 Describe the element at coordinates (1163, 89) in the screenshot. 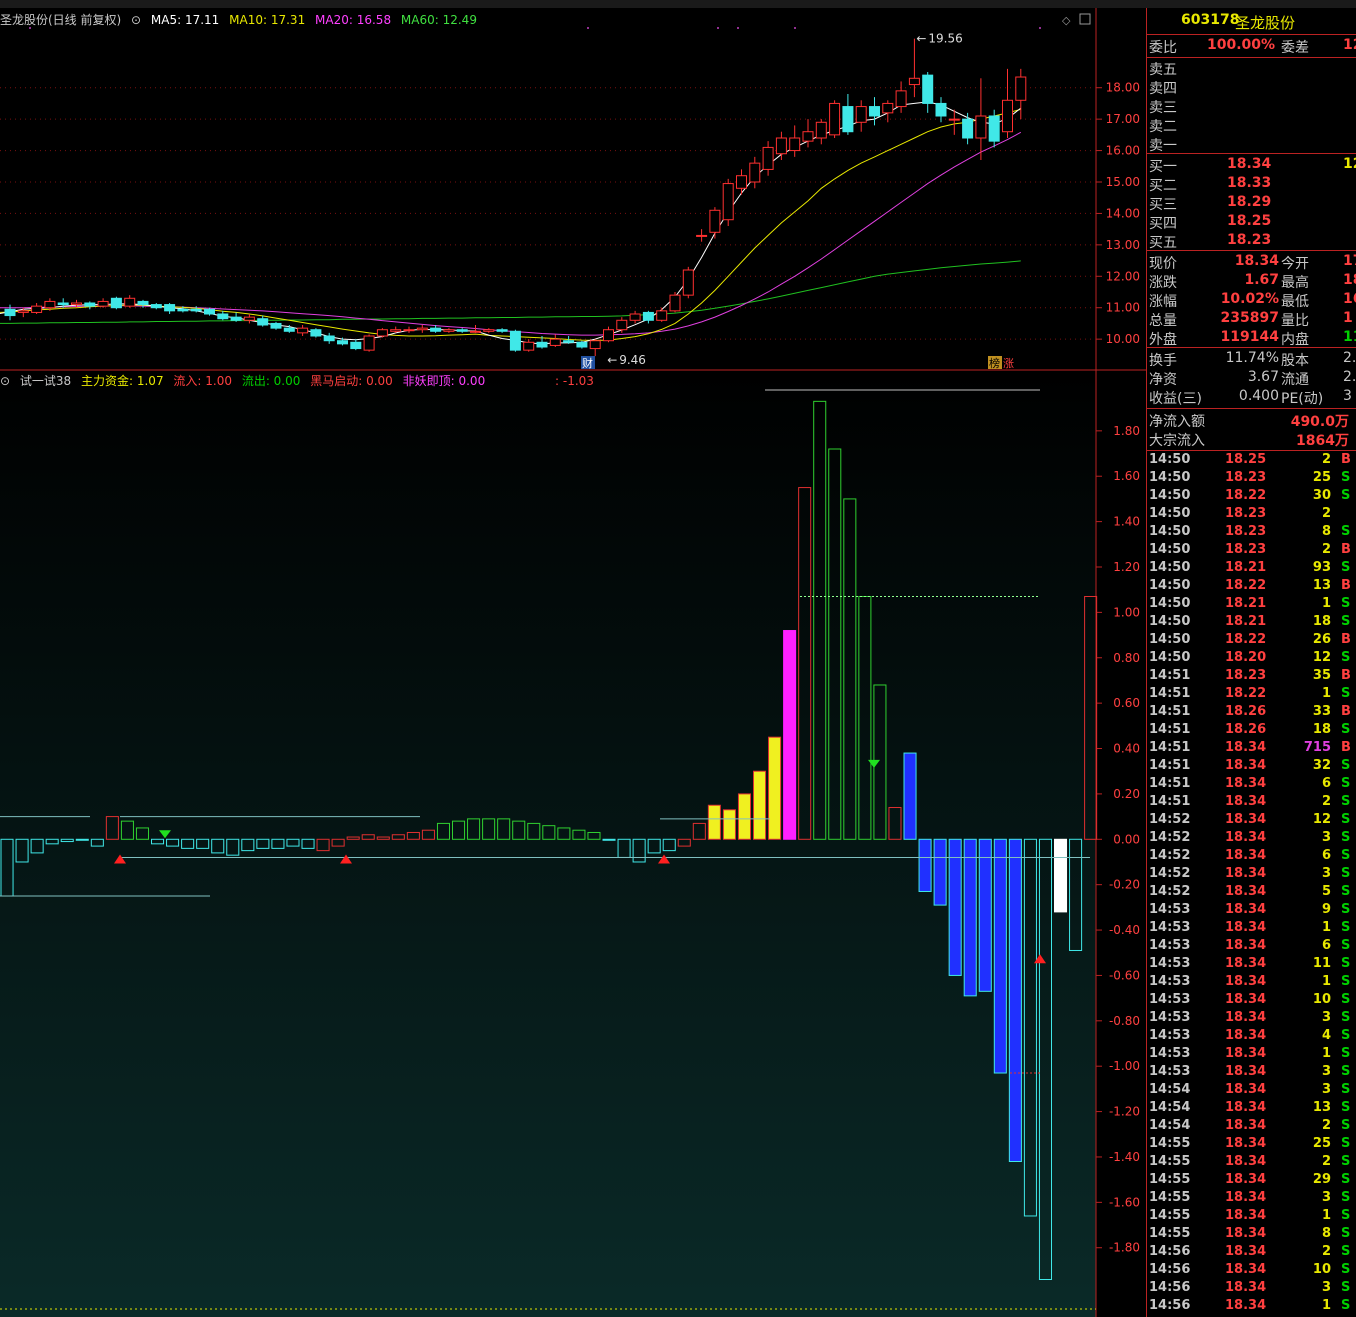

I see `sell-level-row: 卖四` at that location.